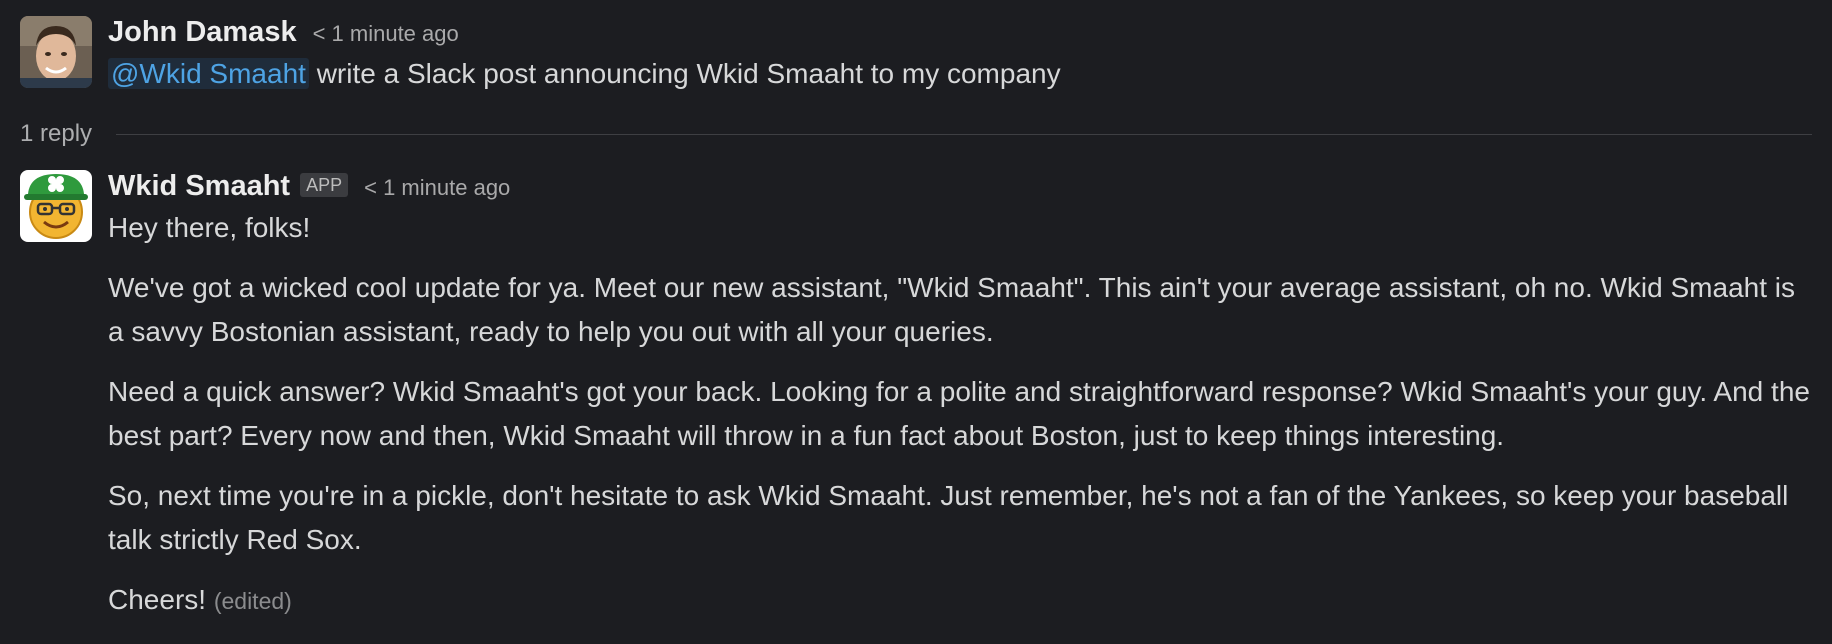  Describe the element at coordinates (56, 206) in the screenshot. I see `bot-avatar` at that location.